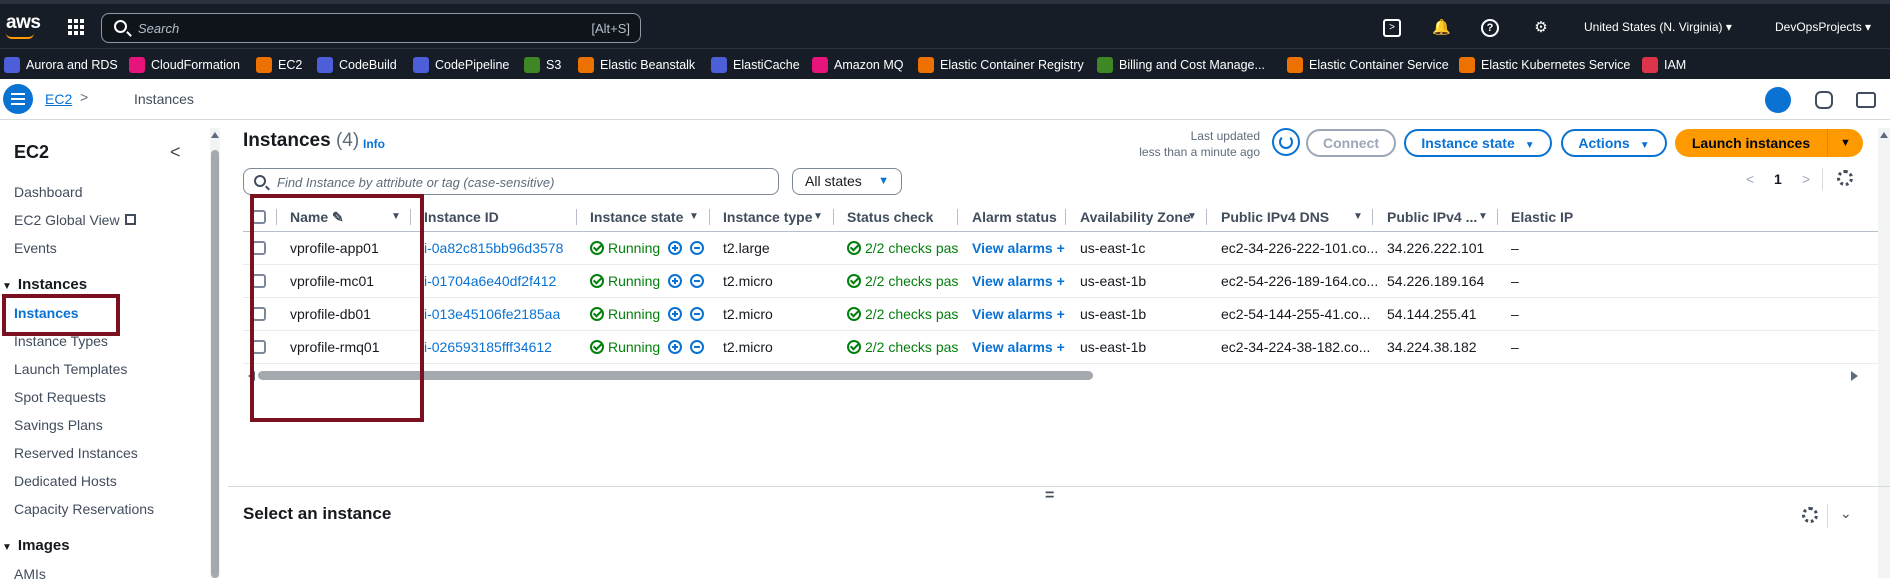  What do you see at coordinates (755, 65) in the screenshot?
I see `fav-elasticache: ElastiCache` at bounding box center [755, 65].